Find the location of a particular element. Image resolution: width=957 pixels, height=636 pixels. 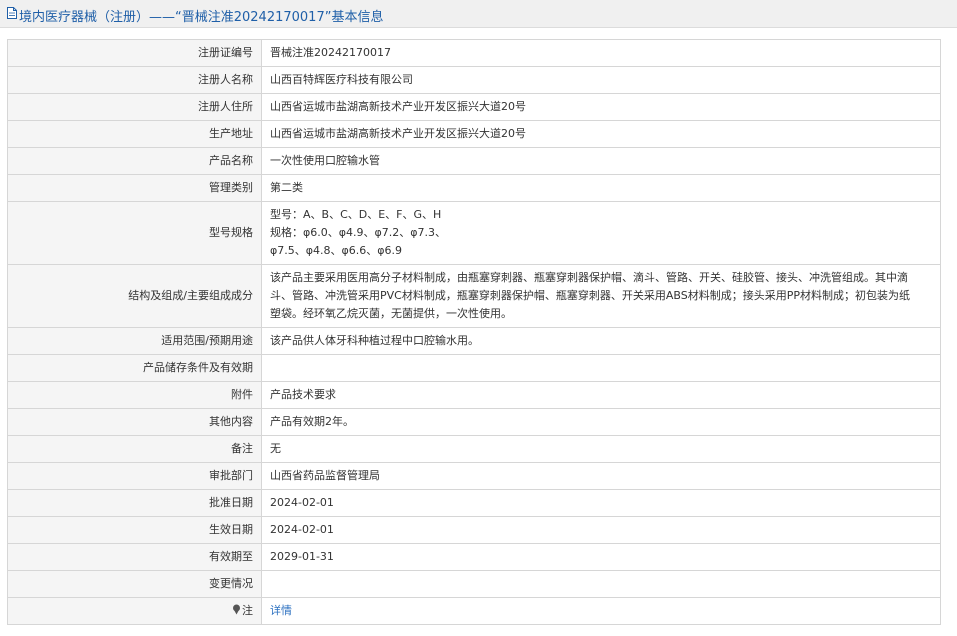

detail-link: 详情 is located at coordinates (281, 610).